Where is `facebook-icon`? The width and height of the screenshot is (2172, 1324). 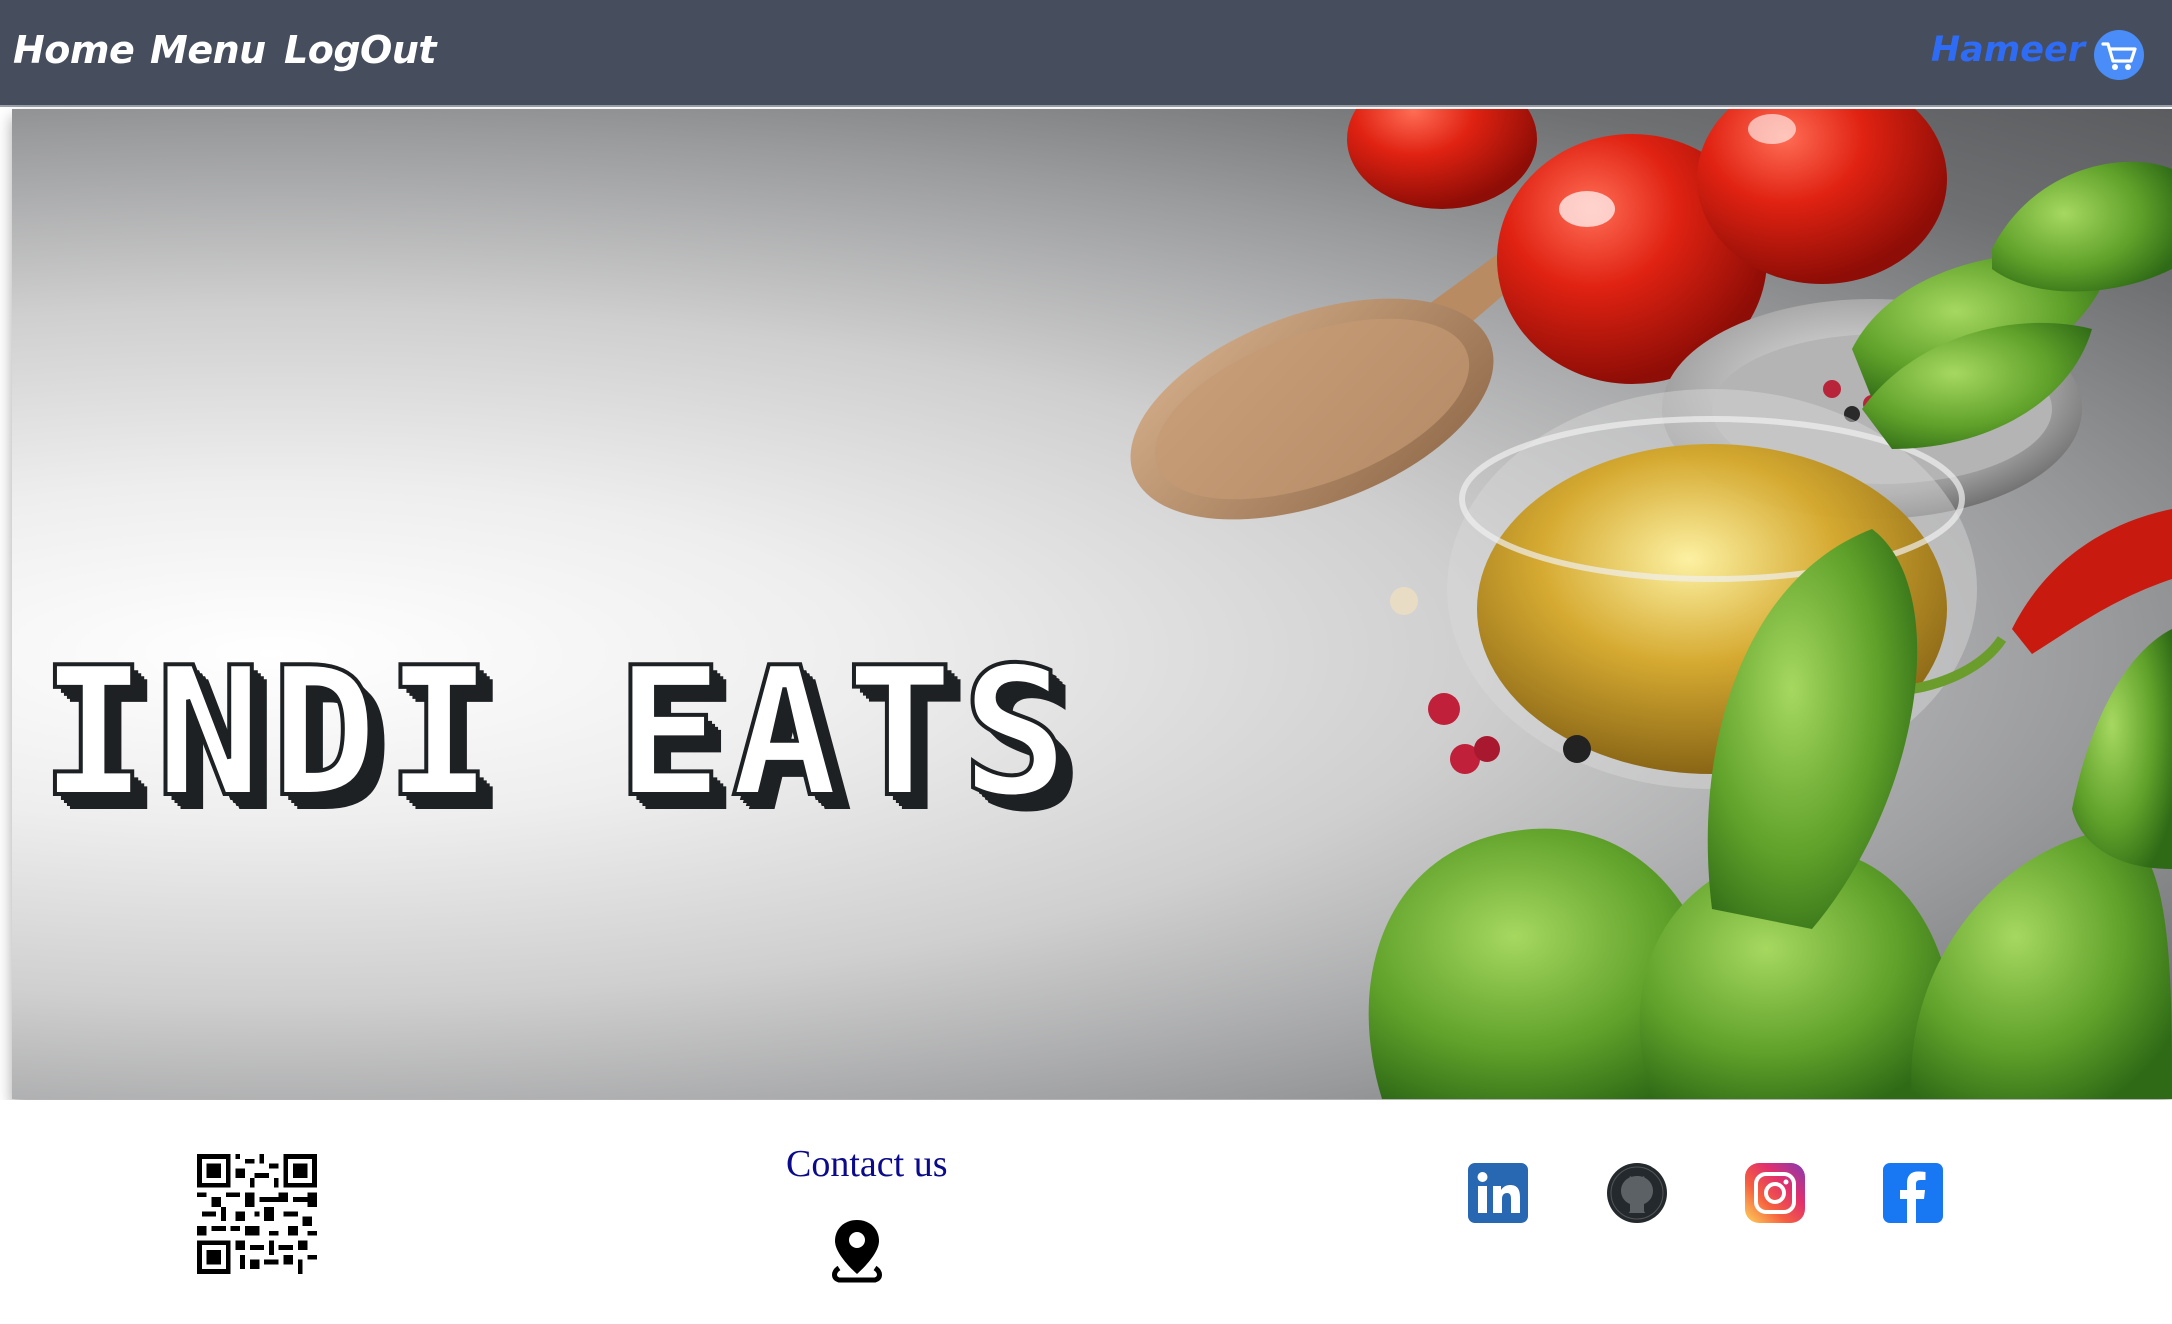
facebook-icon is located at coordinates (1913, 1193).